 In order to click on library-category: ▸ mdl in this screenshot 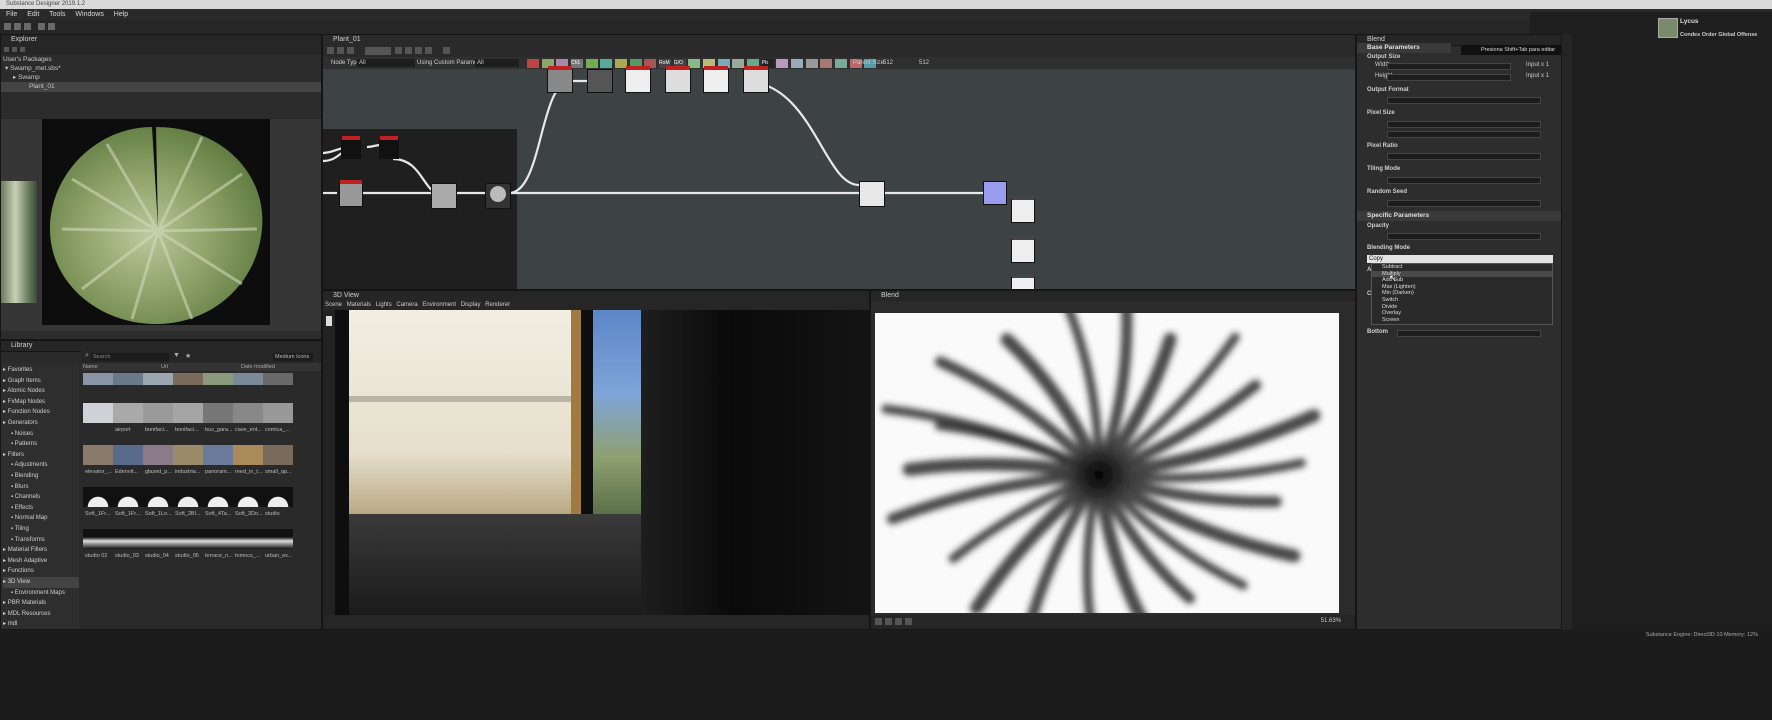, I will do `click(10, 624)`.